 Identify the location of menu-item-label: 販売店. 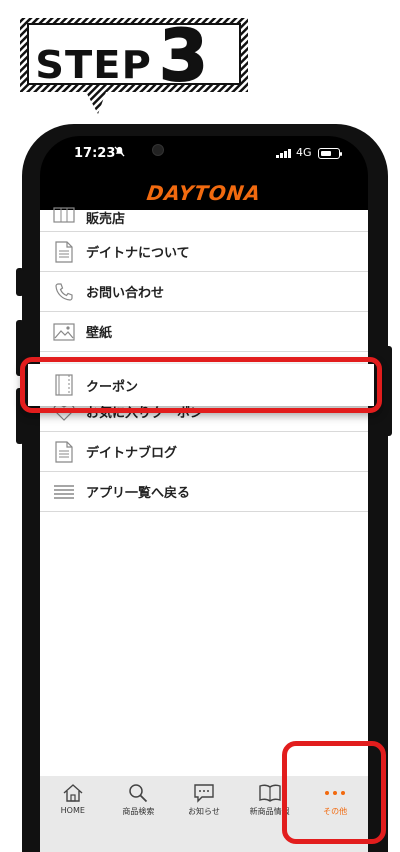
(106, 219).